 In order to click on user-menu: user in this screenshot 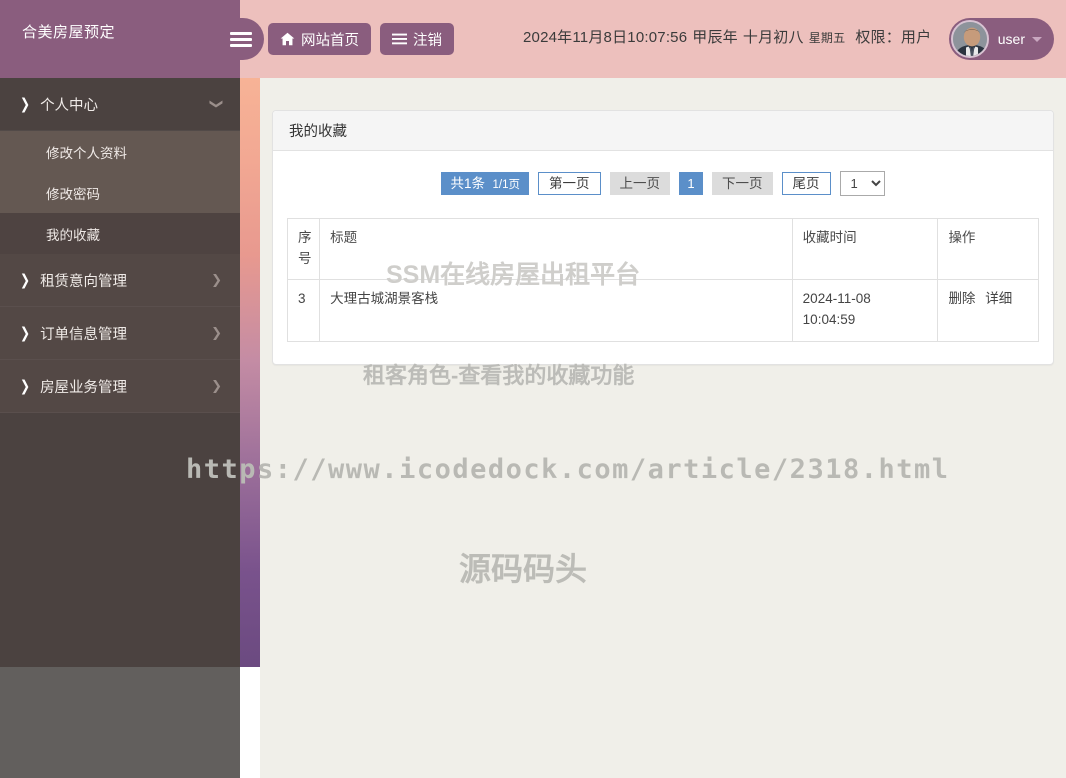, I will do `click(1001, 39)`.